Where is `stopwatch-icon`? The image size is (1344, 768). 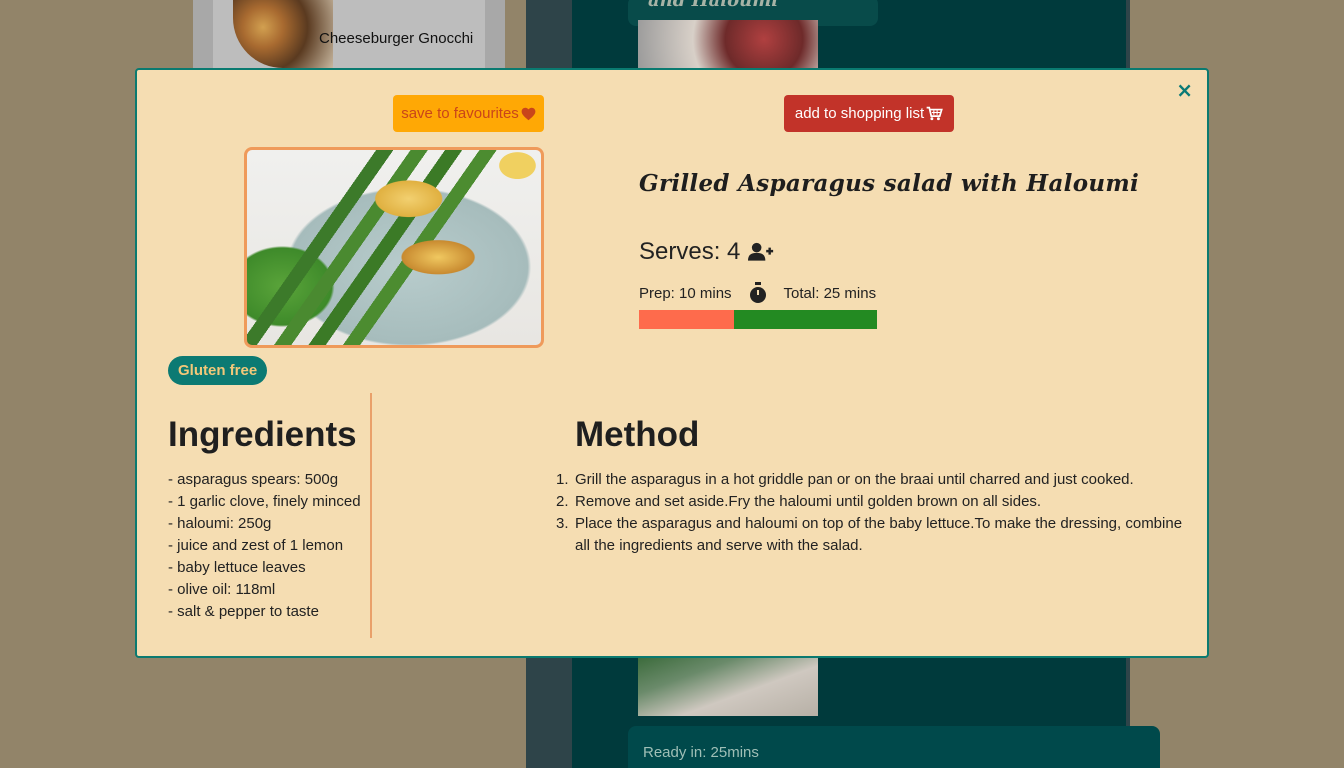
stopwatch-icon is located at coordinates (757, 292).